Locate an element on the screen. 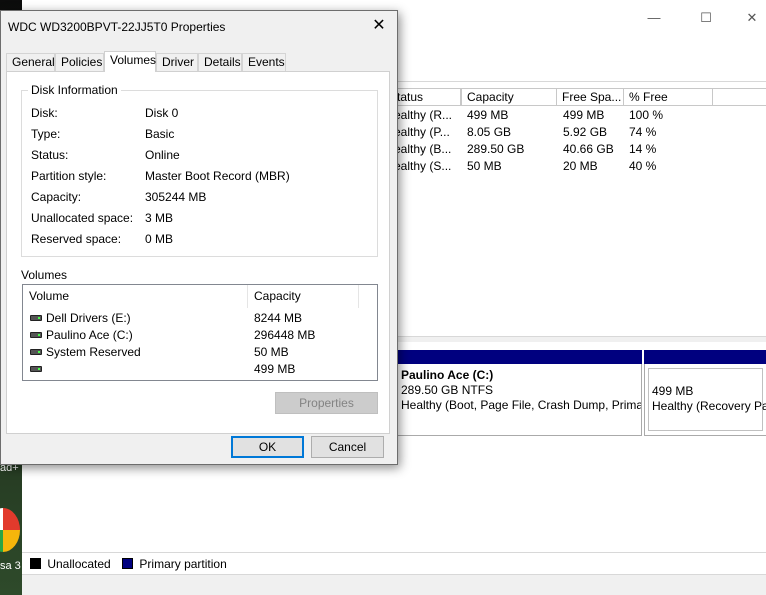  volumes-section-label: Volumes is located at coordinates (44, 275).